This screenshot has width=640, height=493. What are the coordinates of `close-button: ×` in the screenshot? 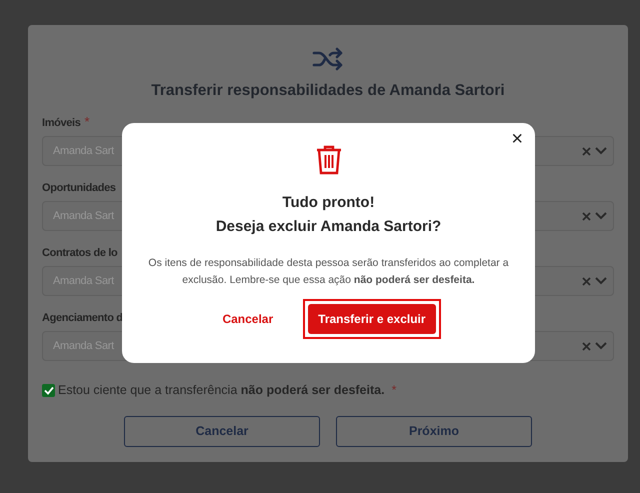 It's located at (517, 139).